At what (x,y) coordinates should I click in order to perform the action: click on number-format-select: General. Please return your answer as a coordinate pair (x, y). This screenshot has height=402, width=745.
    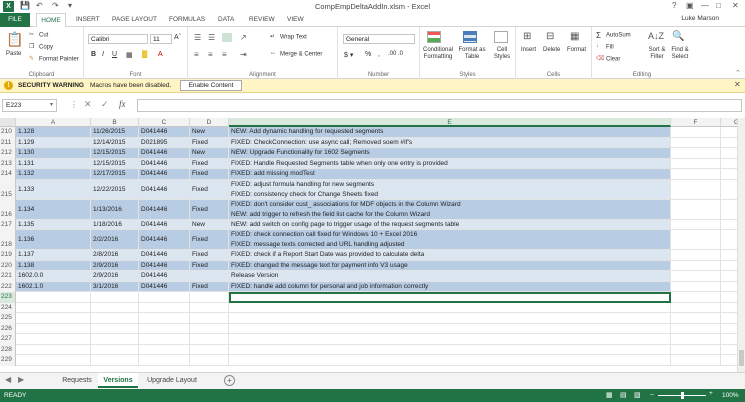
    Looking at the image, I should click on (379, 39).